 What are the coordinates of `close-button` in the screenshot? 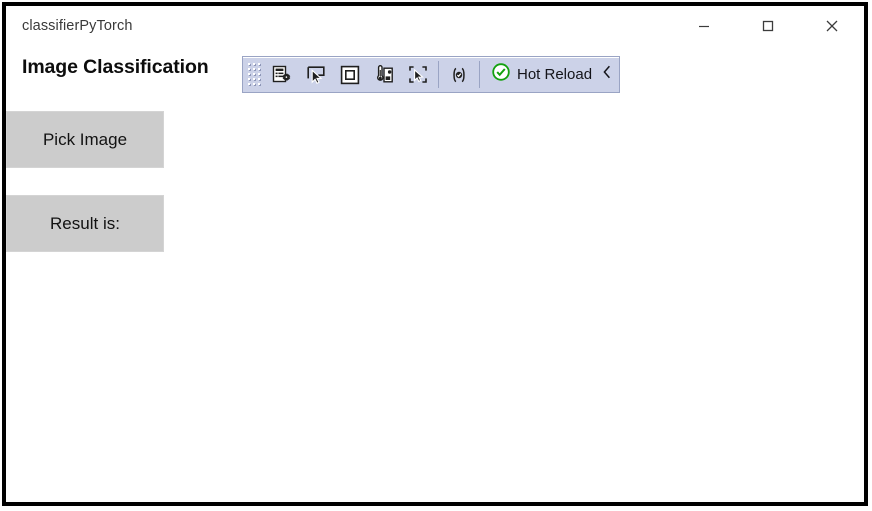 It's located at (832, 26).